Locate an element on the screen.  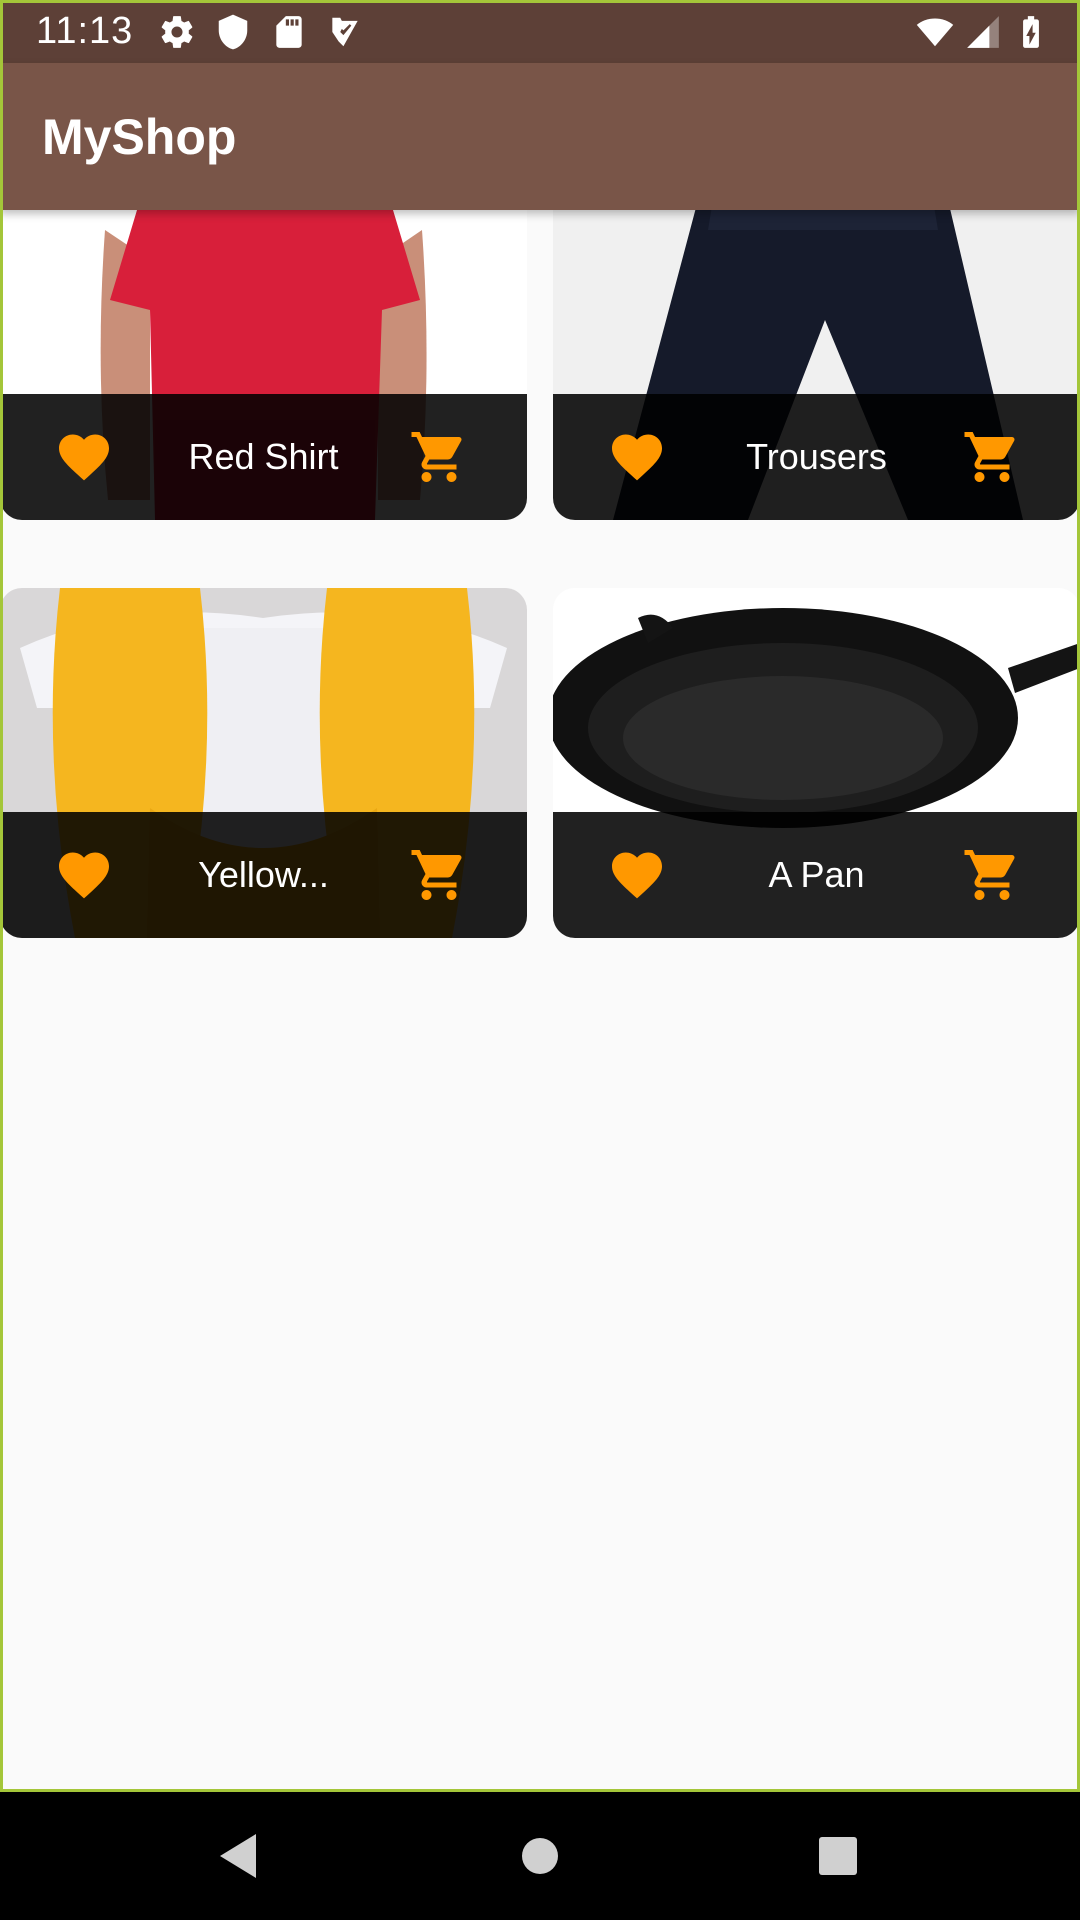
recents-icon is located at coordinates (838, 1856).